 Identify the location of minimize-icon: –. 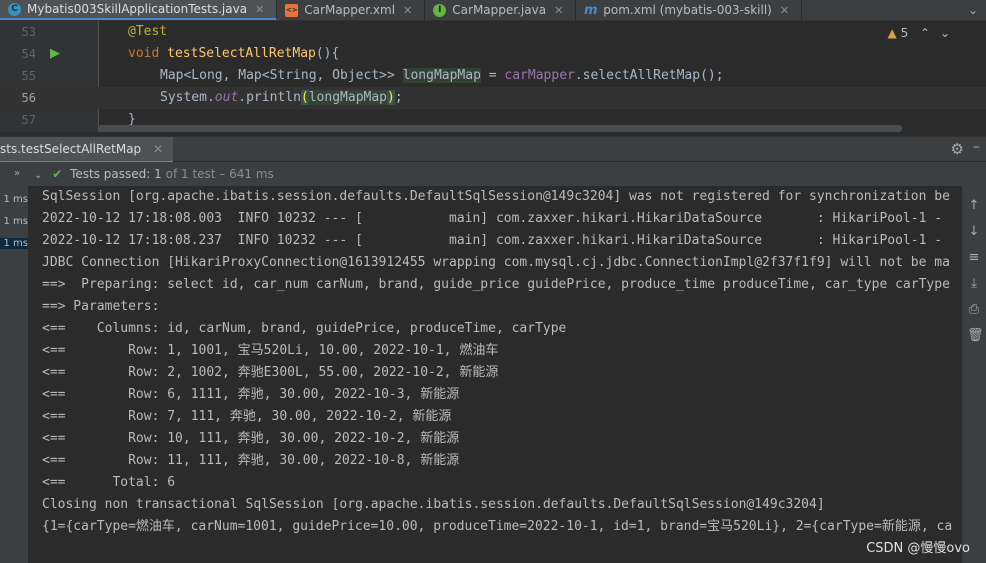
(976, 147).